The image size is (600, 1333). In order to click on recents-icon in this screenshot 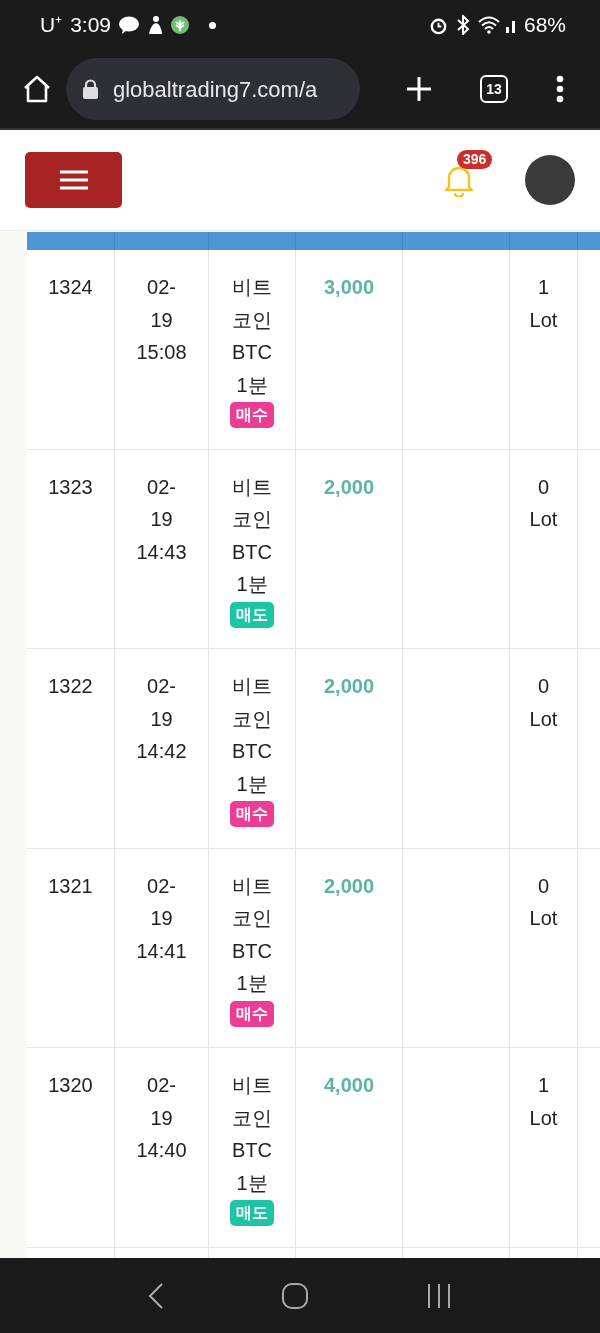, I will do `click(438, 1295)`.